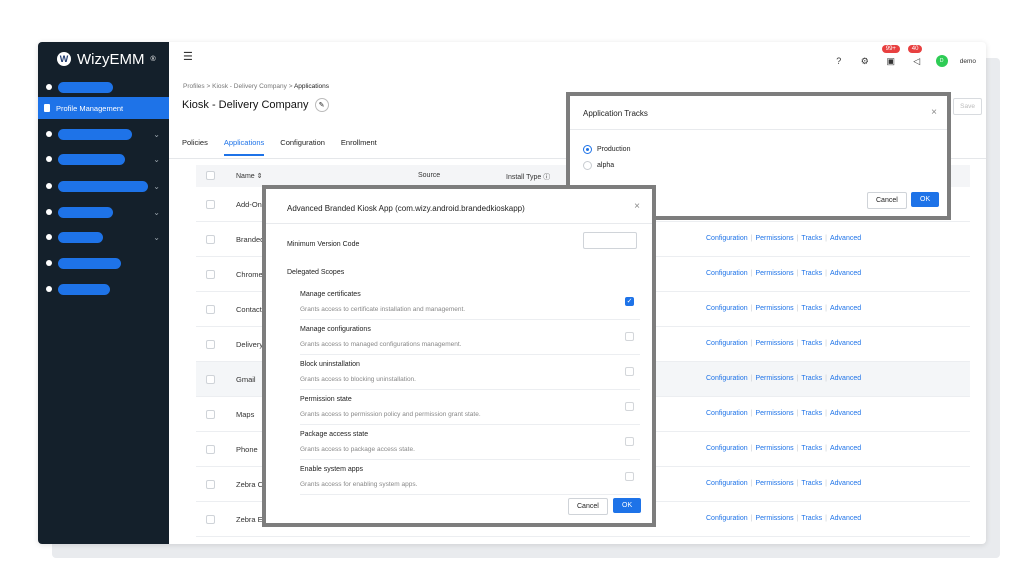 This screenshot has height=584, width=1024. Describe the element at coordinates (210, 175) in the screenshot. I see `select-all-checkbox` at that location.